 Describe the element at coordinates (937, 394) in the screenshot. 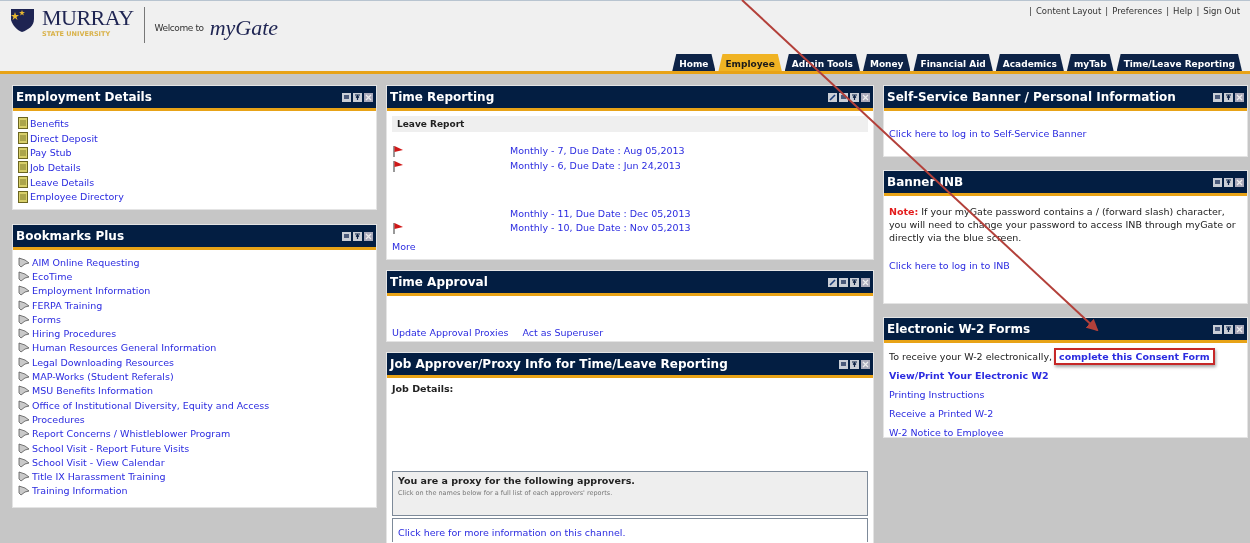

I see `link: Printing Instructions` at that location.